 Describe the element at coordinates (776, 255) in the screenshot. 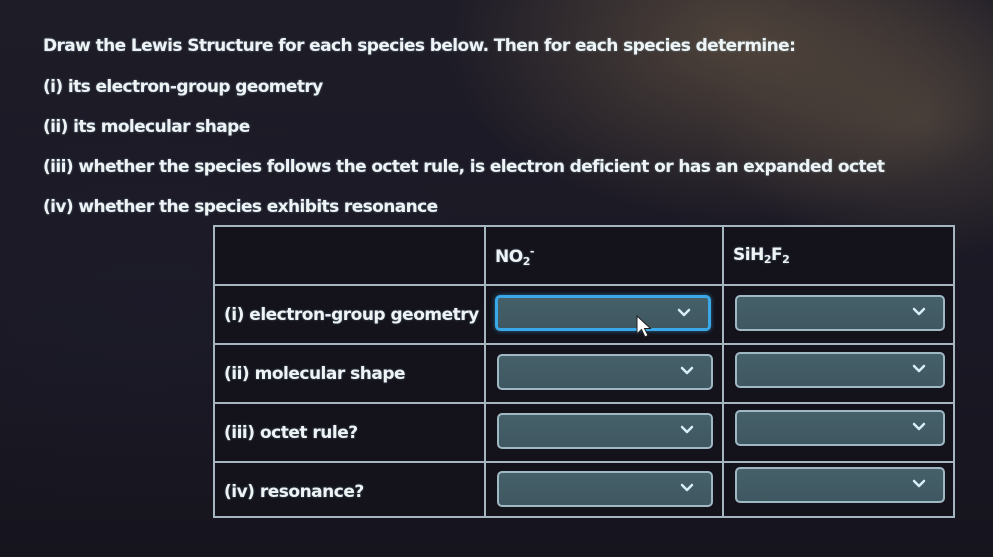

I see `formula-text: F` at that location.